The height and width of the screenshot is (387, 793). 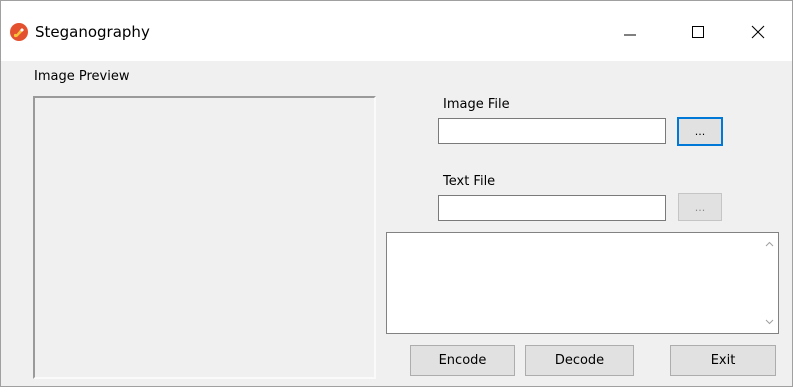 I want to click on close-icon, so click(x=758, y=32).